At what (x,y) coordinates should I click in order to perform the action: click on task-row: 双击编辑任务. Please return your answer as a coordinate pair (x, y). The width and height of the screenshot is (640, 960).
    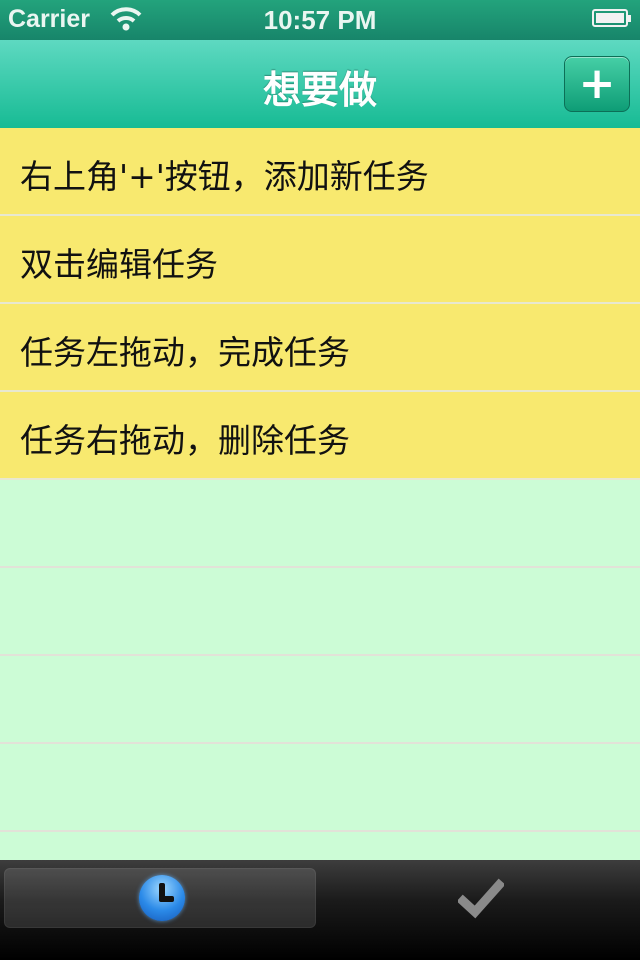
    Looking at the image, I should click on (320, 260).